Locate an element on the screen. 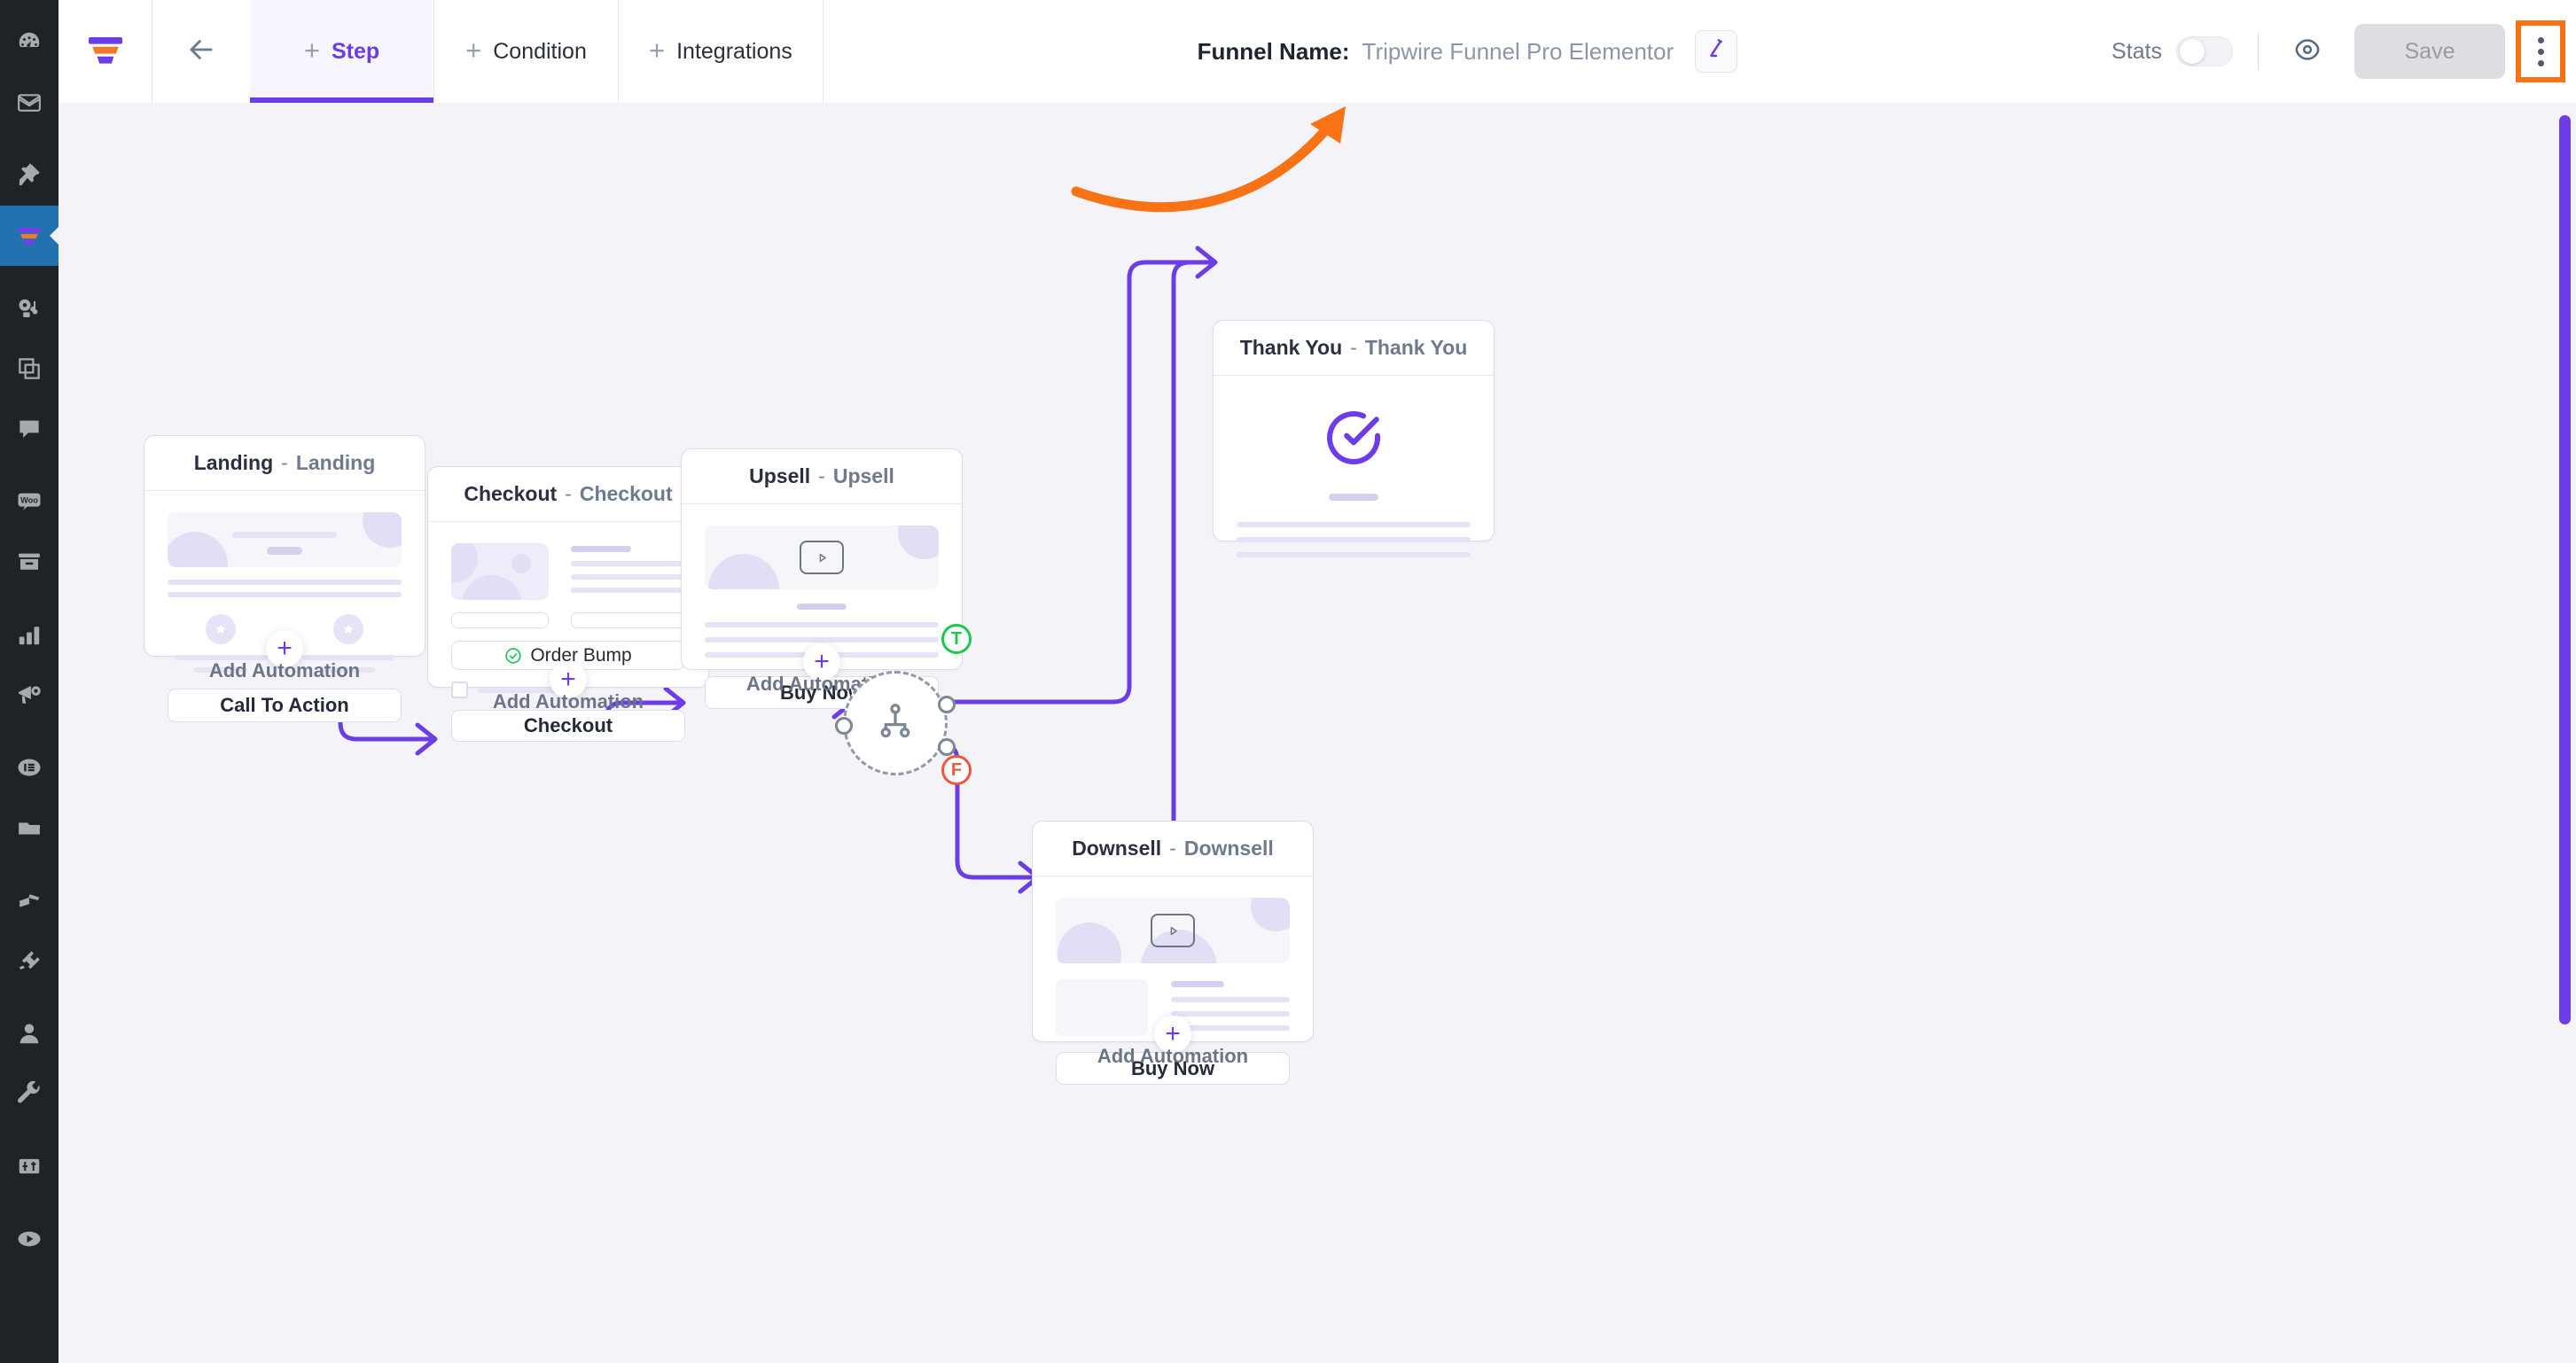 The width and height of the screenshot is (2576, 1363). sidebar-item-plugins is located at coordinates (29, 961).